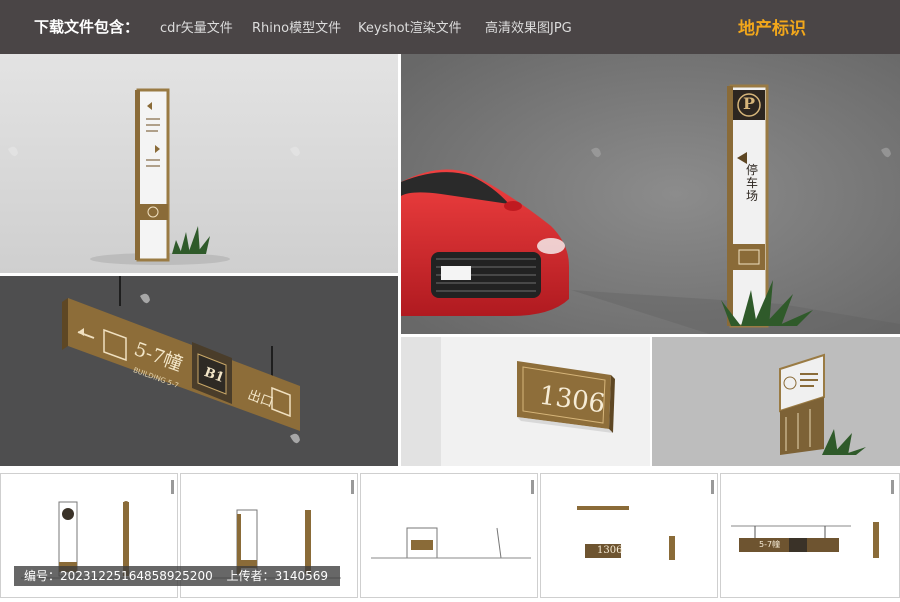 The height and width of the screenshot is (602, 900). I want to click on file-type-jpg: 高清效果图JPG, so click(528, 28).